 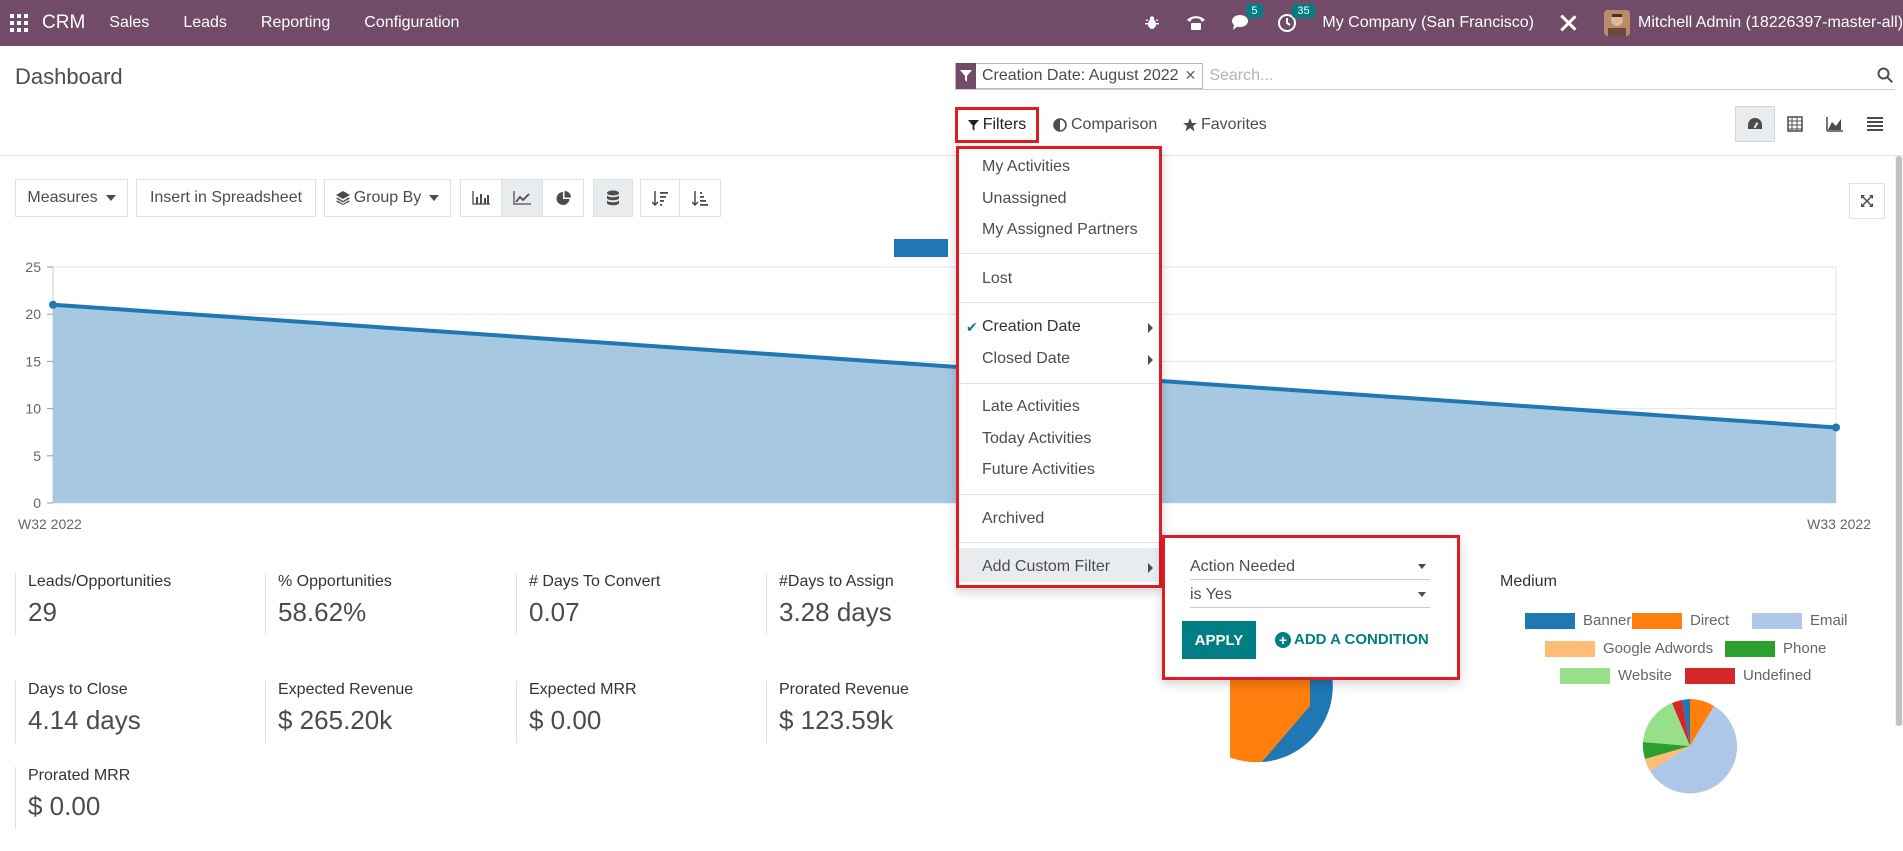 What do you see at coordinates (1079, 75) in the screenshot?
I see `search-facet: Creation Date: August 2022 ✕` at bounding box center [1079, 75].